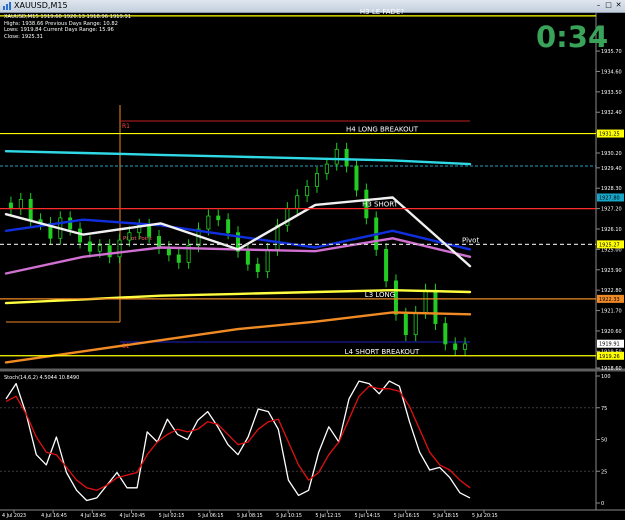  Describe the element at coordinates (572, 37) in the screenshot. I see `countdown-timer: 0:34` at that location.